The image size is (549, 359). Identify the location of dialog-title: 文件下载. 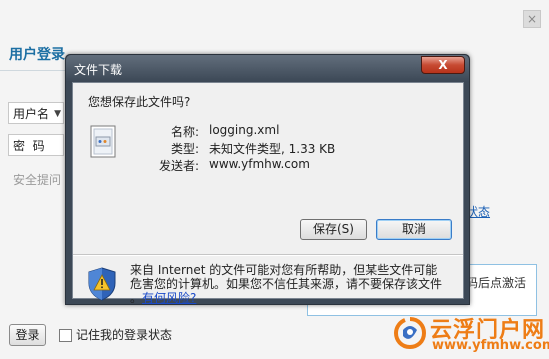
(98, 70).